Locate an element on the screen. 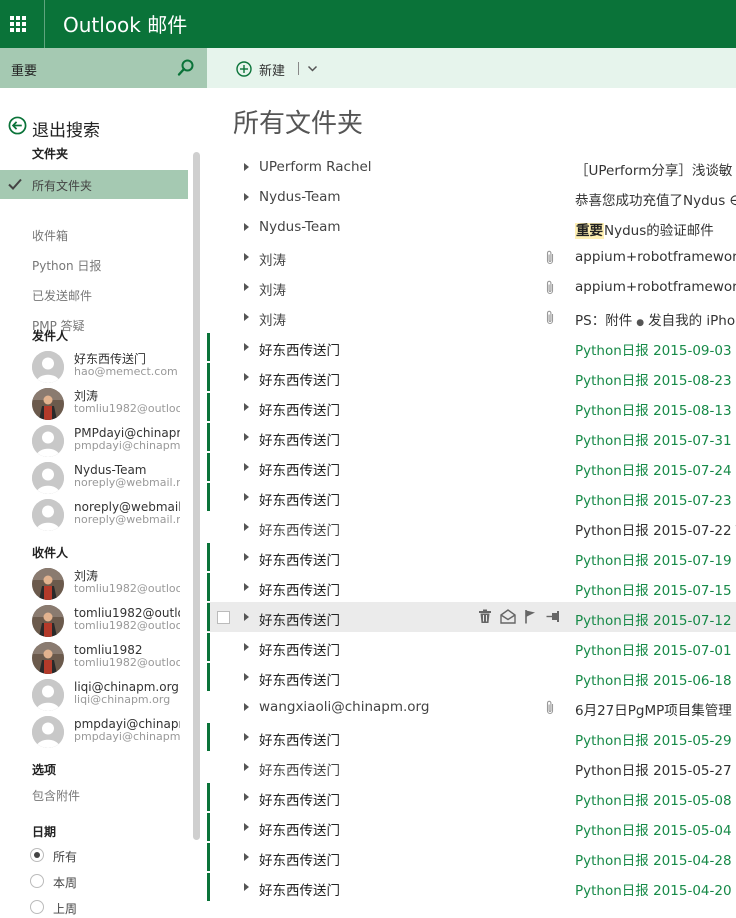 The height and width of the screenshot is (918, 736). flag-icon is located at coordinates (531, 616).